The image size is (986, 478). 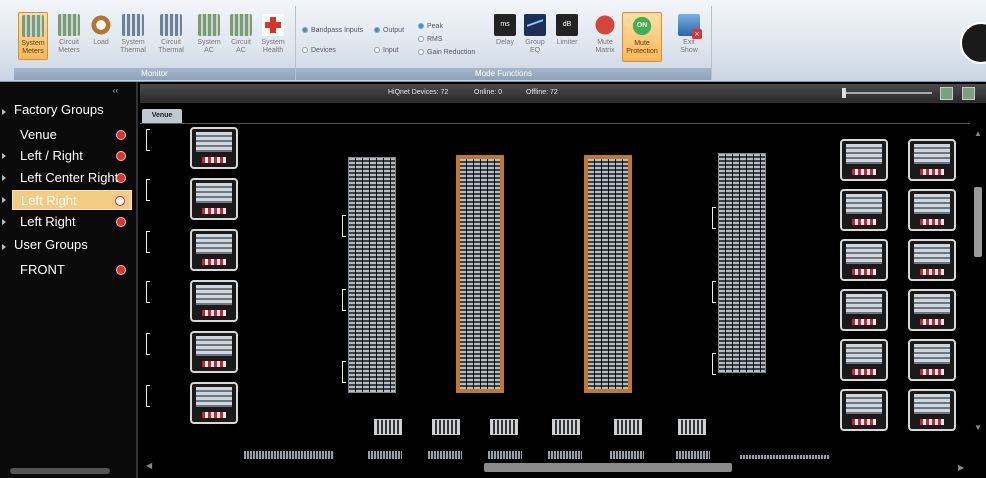 What do you see at coordinates (608, 467) in the screenshot?
I see `horizontal-scrollbar` at bounding box center [608, 467].